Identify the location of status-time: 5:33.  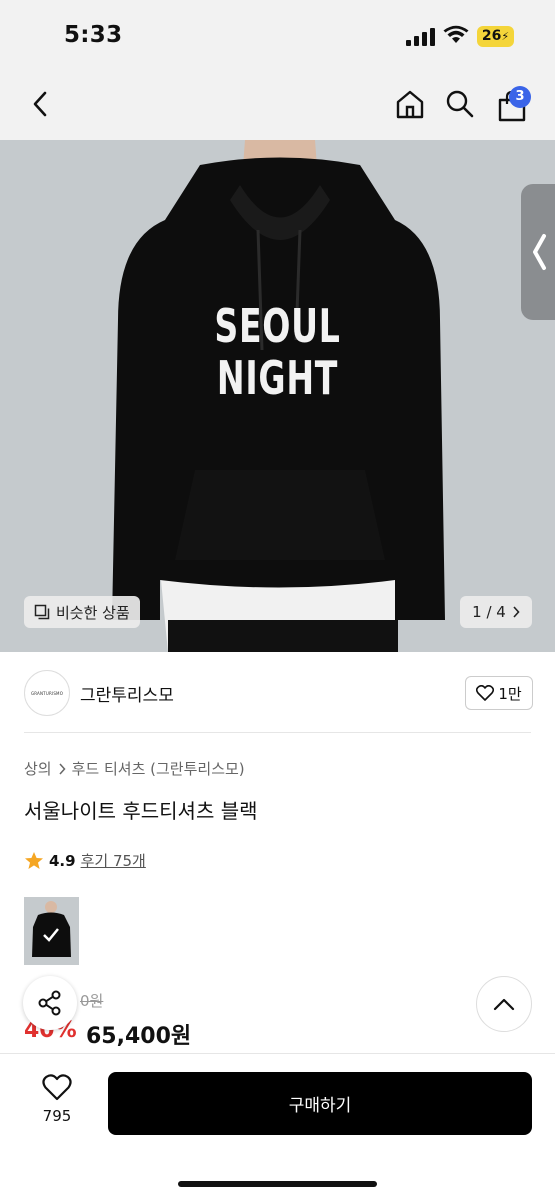
(93, 35).